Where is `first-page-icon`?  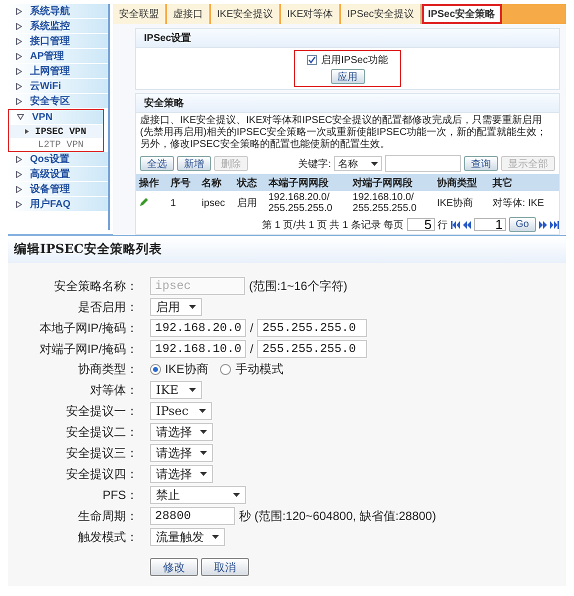
first-page-icon is located at coordinates (455, 224).